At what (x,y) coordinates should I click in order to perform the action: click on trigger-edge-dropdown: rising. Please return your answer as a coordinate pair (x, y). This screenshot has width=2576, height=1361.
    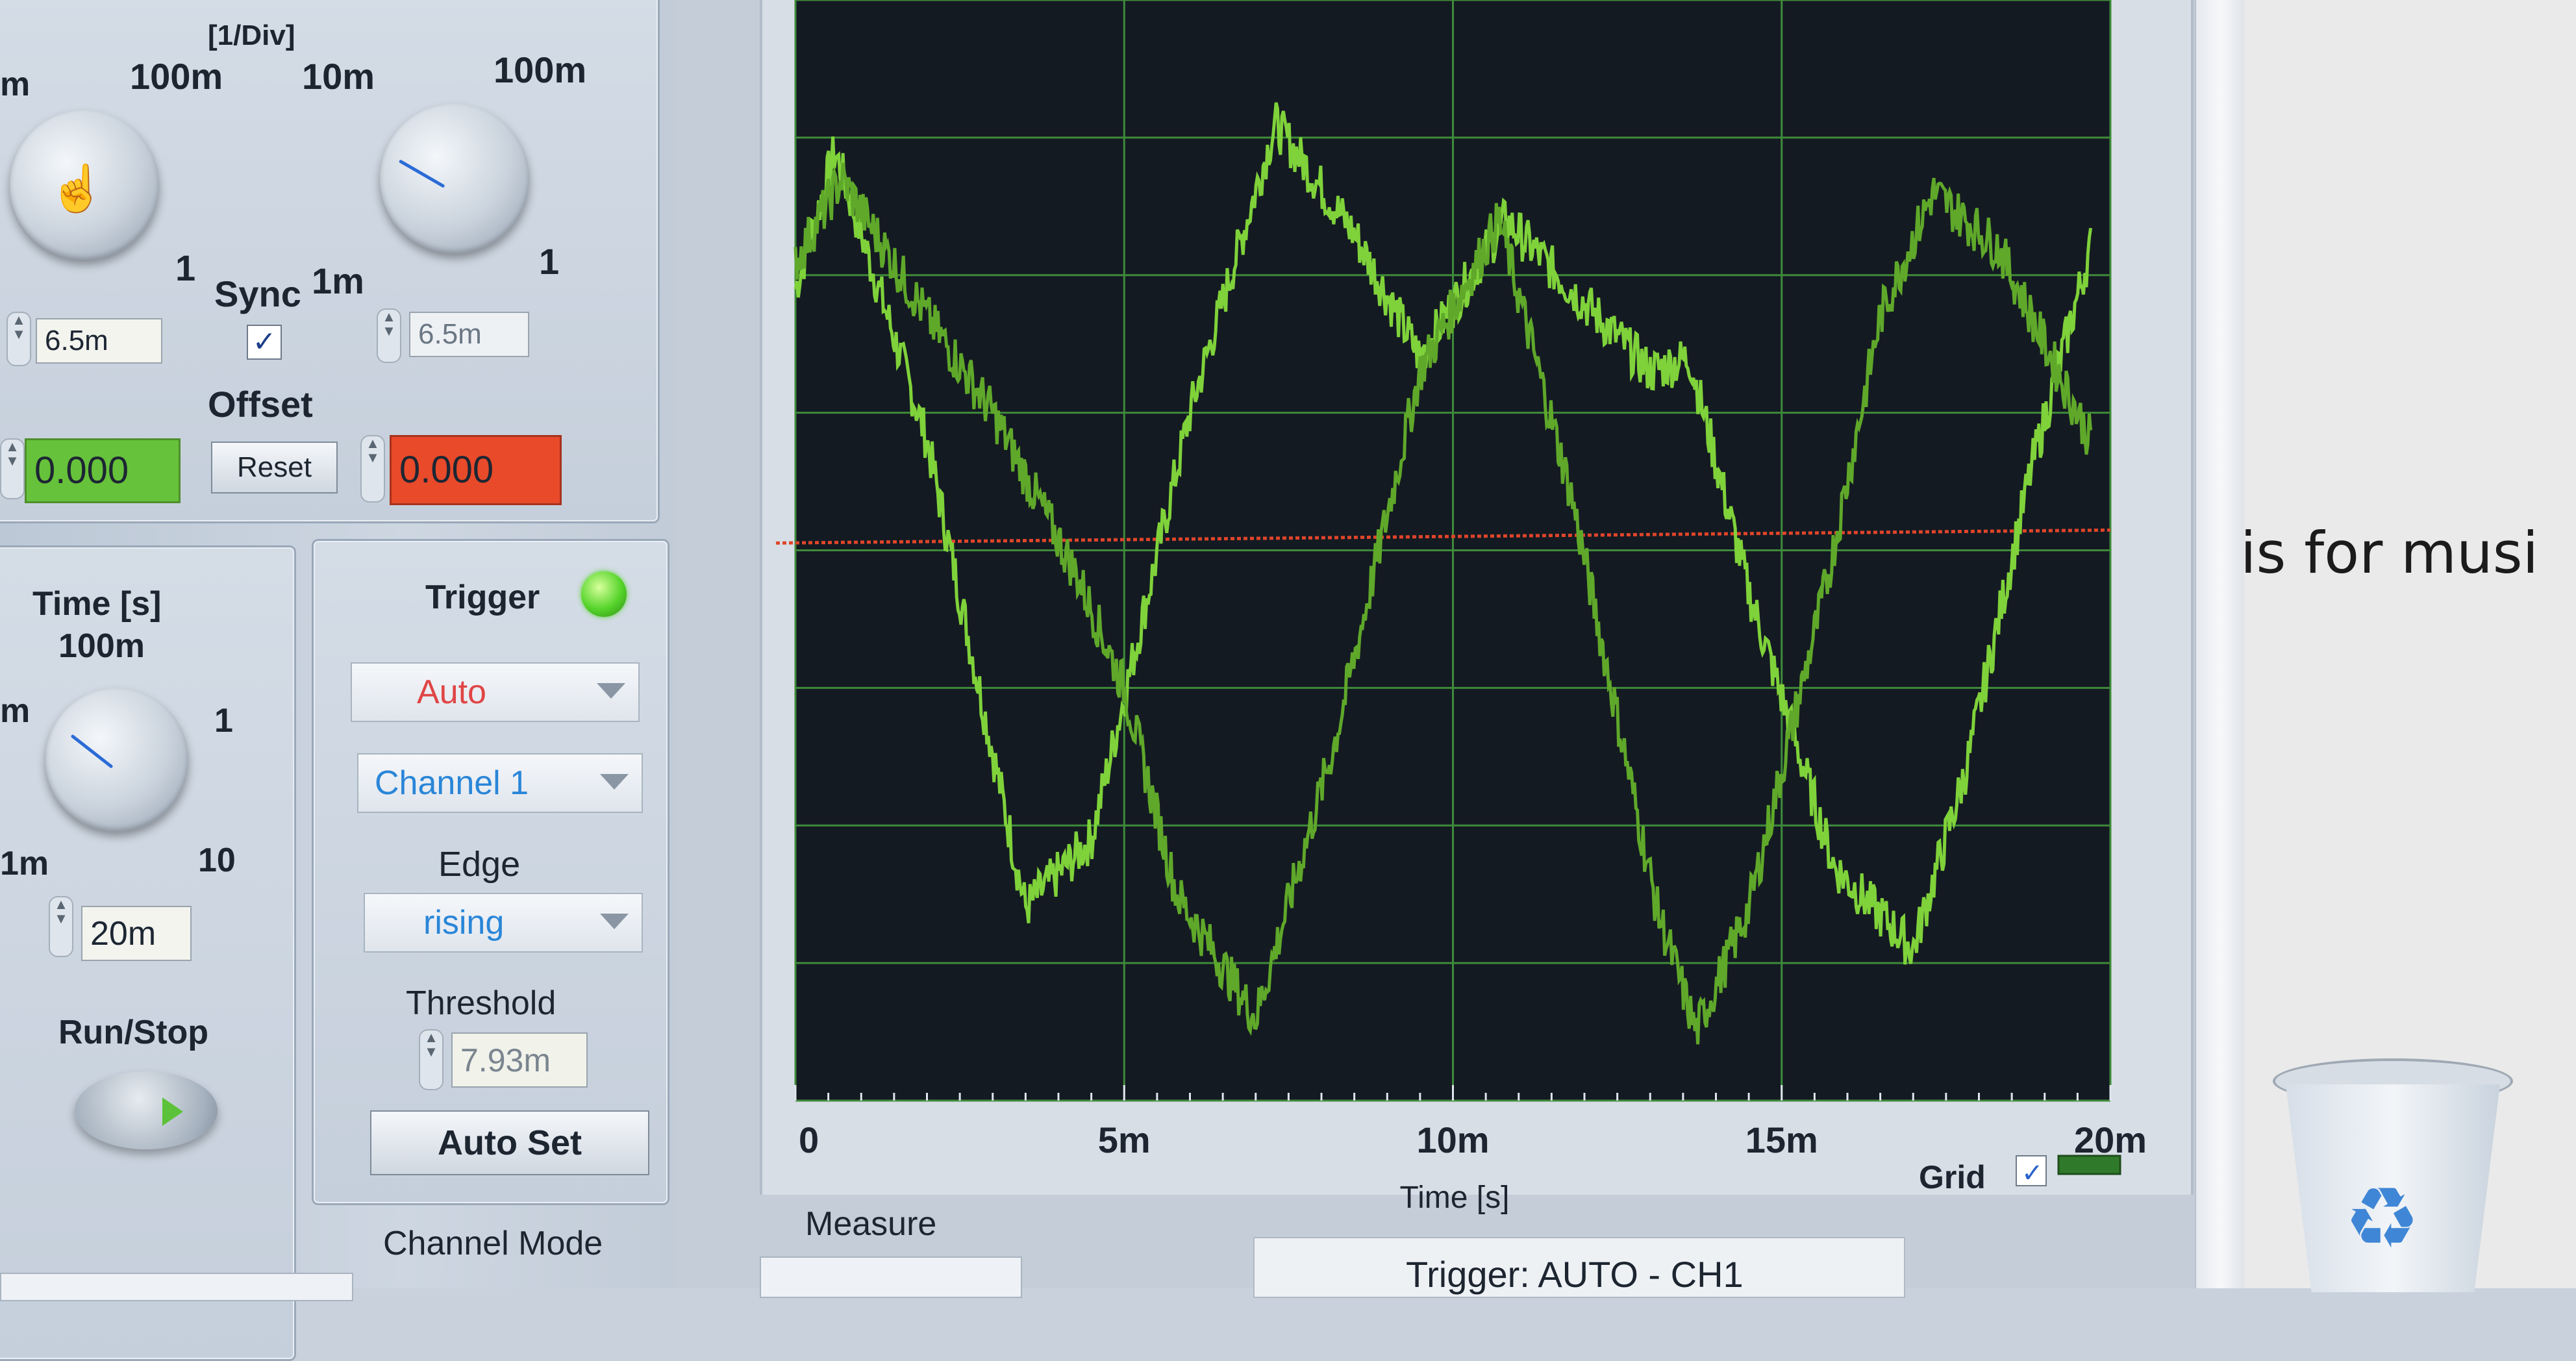
    Looking at the image, I should click on (503, 923).